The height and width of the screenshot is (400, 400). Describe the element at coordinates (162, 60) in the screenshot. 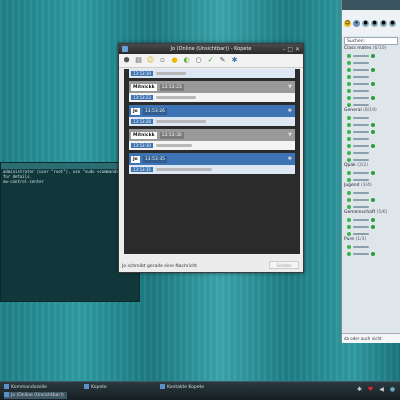

I see `bold-icon: ▫` at that location.